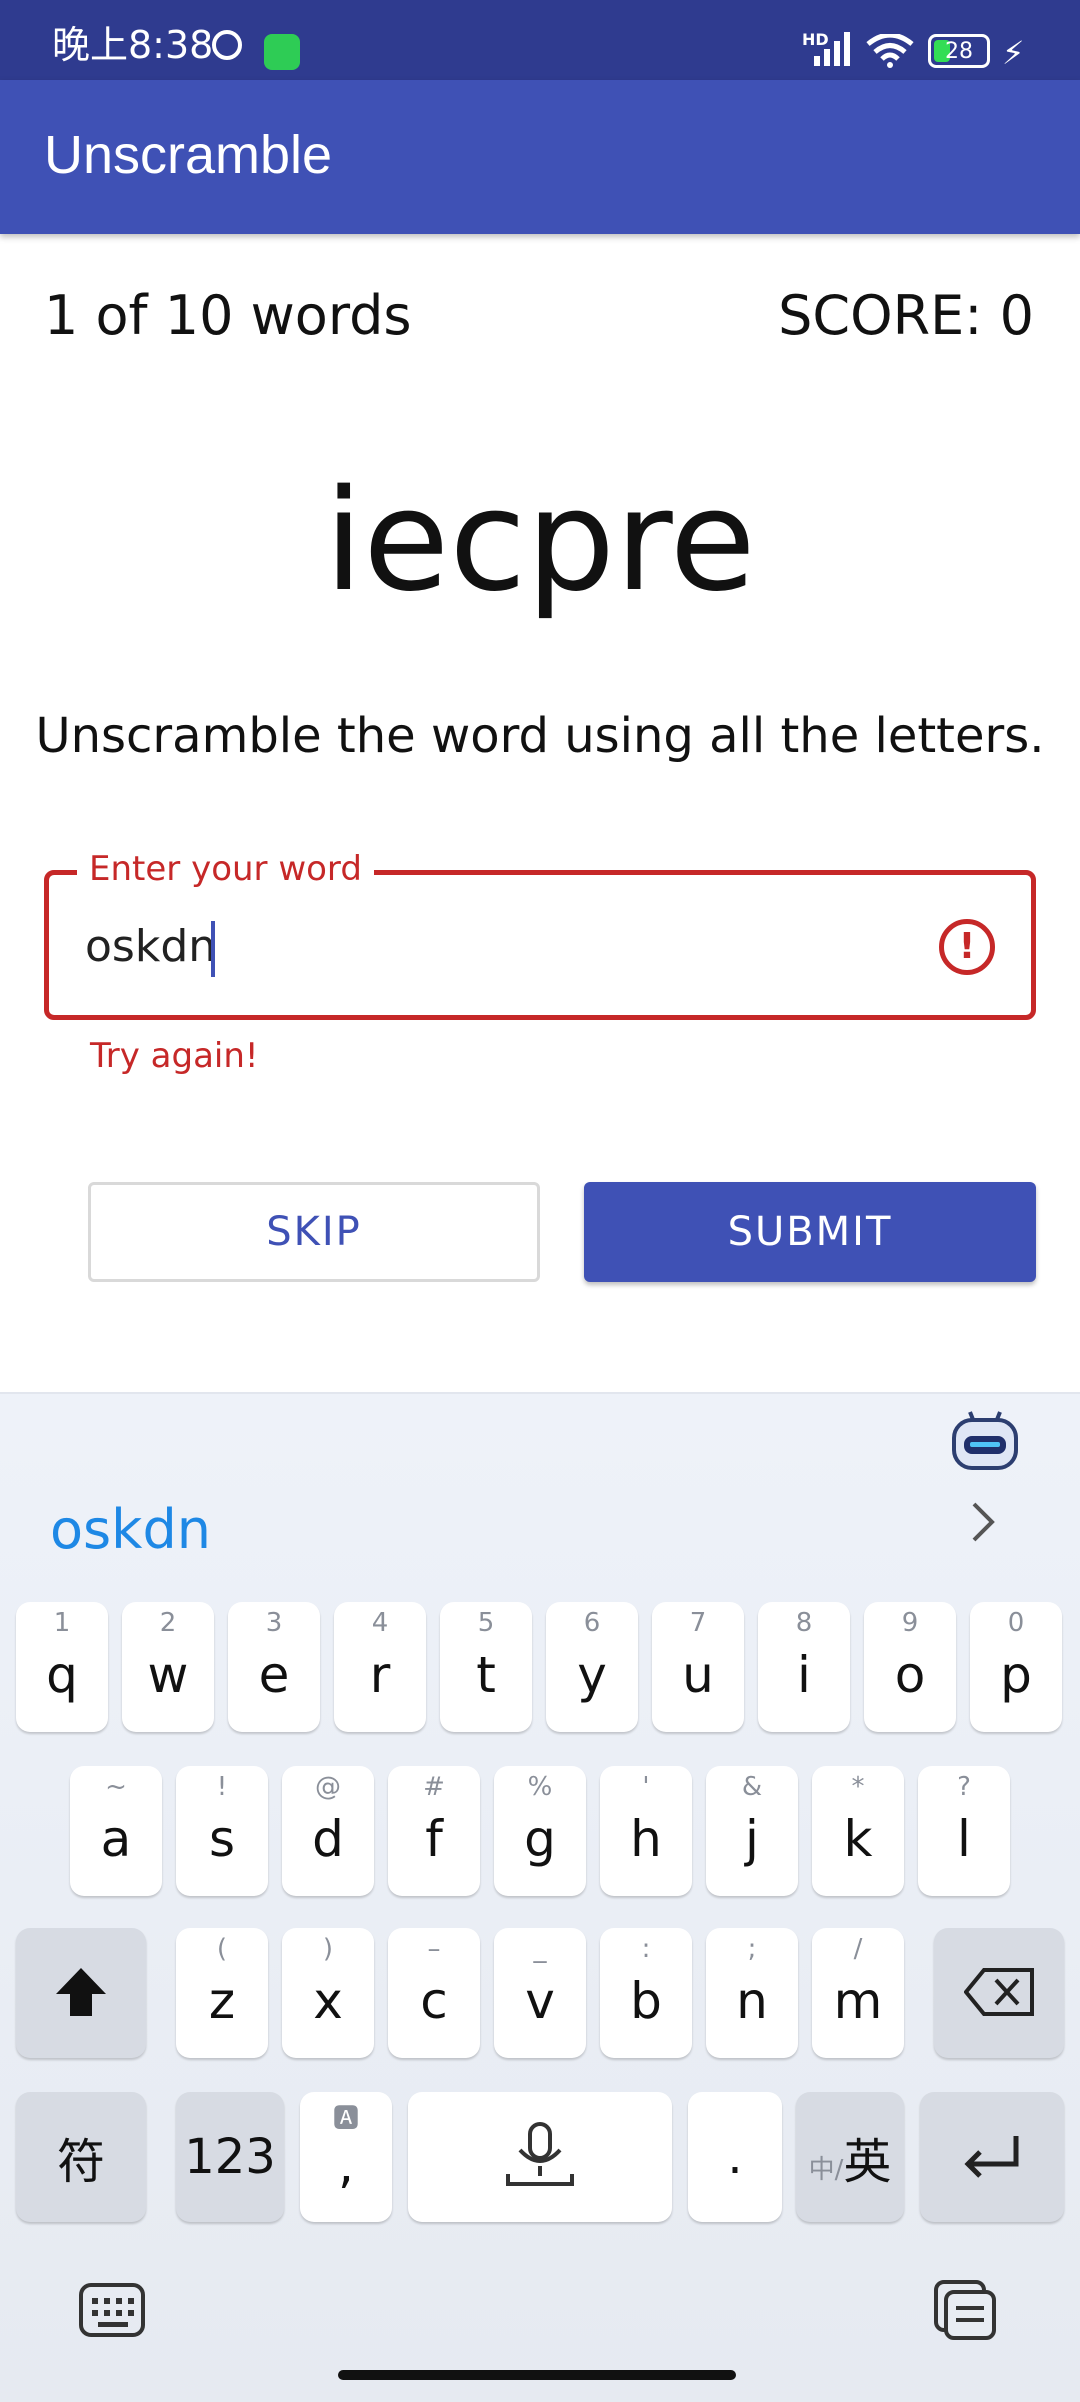 This screenshot has width=1080, height=2402. What do you see at coordinates (826, 2170) in the screenshot?
I see `language-key-chinese: 中/` at bounding box center [826, 2170].